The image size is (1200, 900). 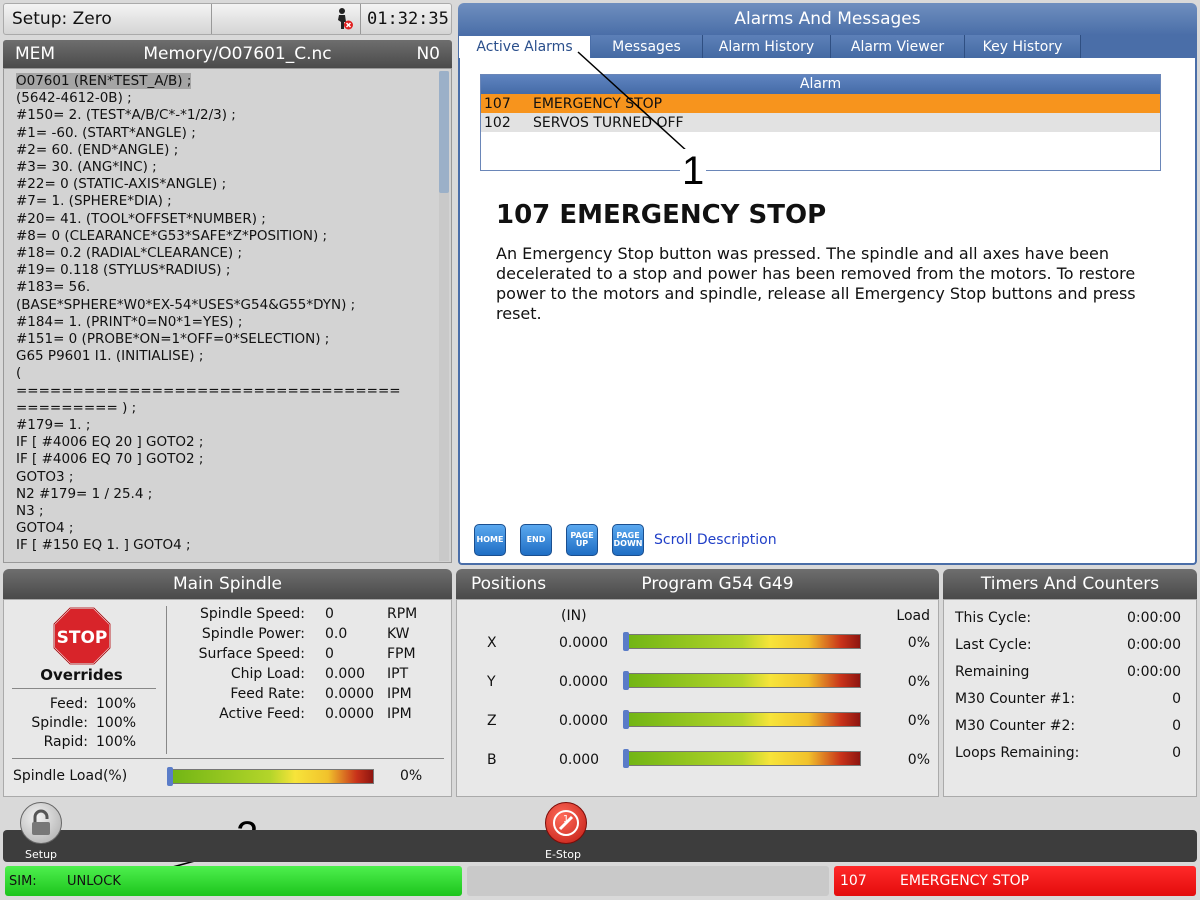 What do you see at coordinates (913, 616) in the screenshot?
I see `positions-load-header: Load` at bounding box center [913, 616].